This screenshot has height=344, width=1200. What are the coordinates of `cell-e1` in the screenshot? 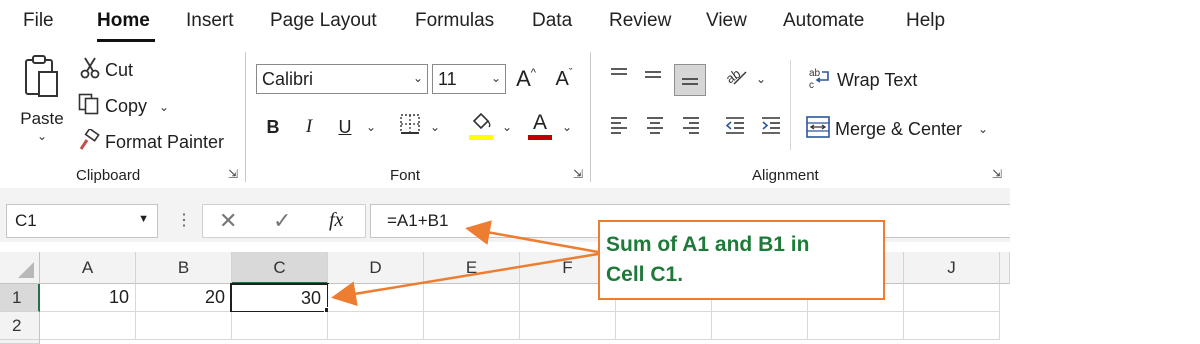 It's located at (472, 298).